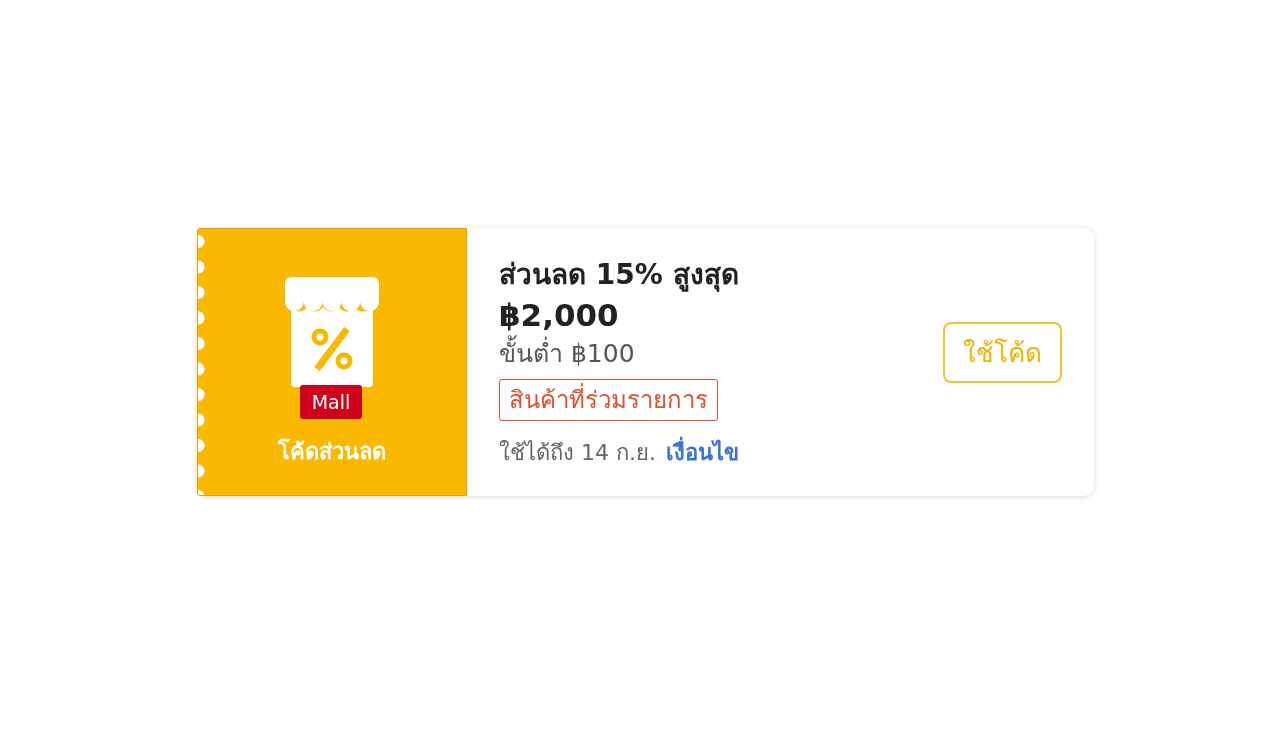 This screenshot has width=1280, height=729. What do you see at coordinates (702, 452) in the screenshot?
I see `terms-link: เงื่อนไข` at bounding box center [702, 452].